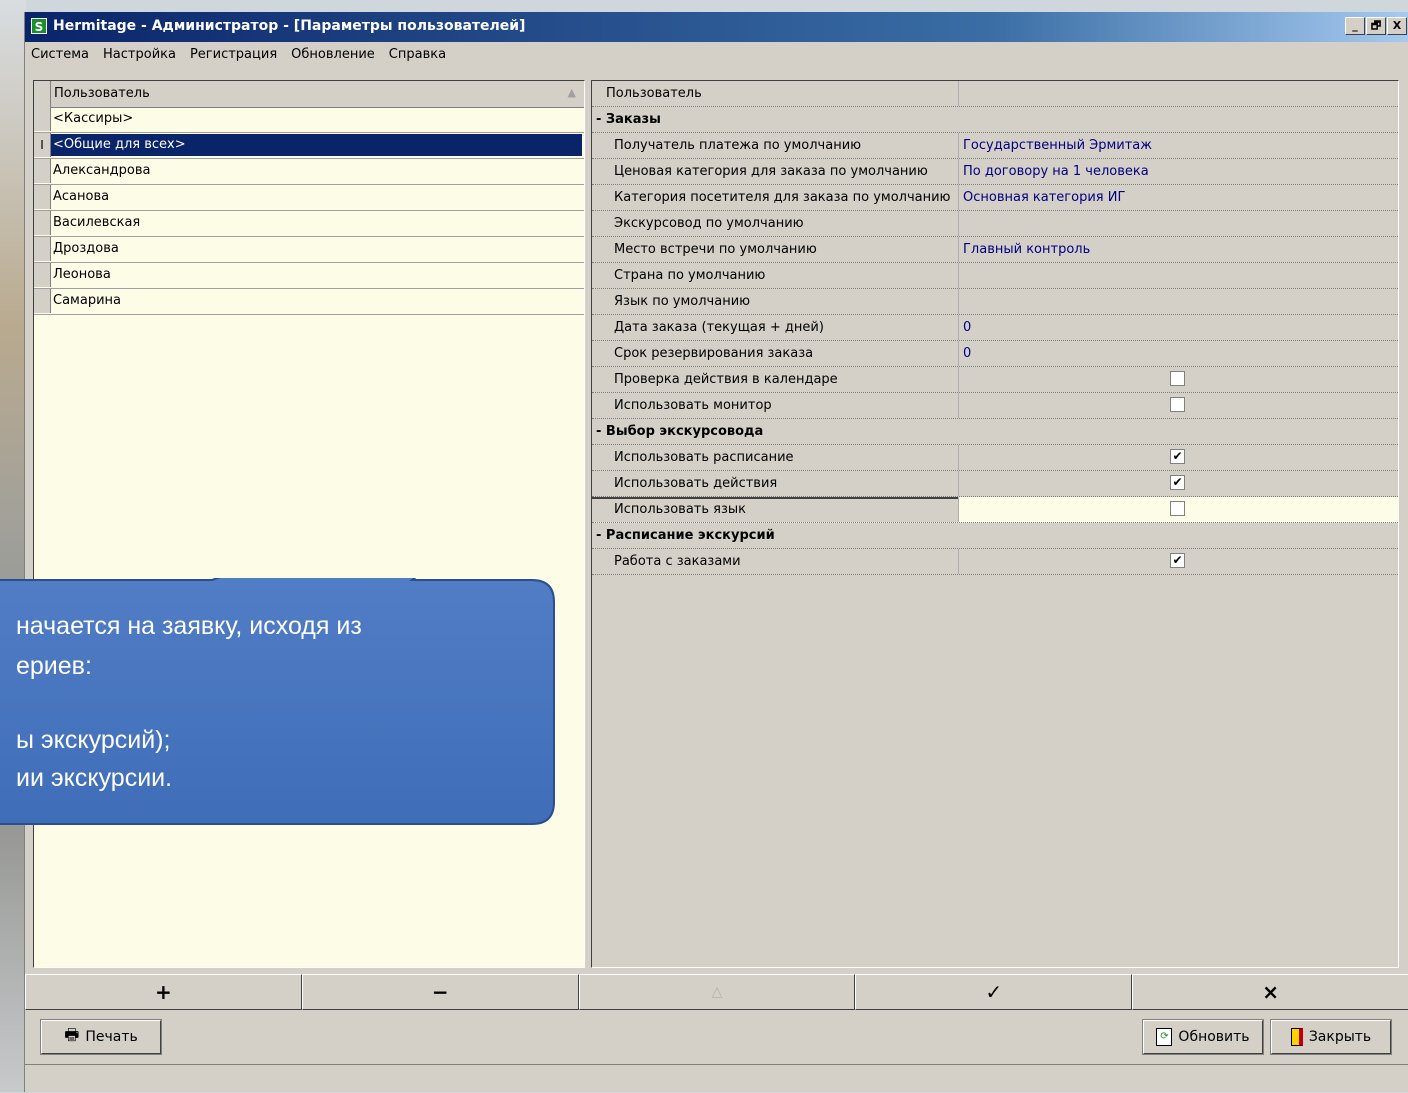  What do you see at coordinates (1340, 1037) in the screenshot?
I see `close-label: Закрыть` at bounding box center [1340, 1037].